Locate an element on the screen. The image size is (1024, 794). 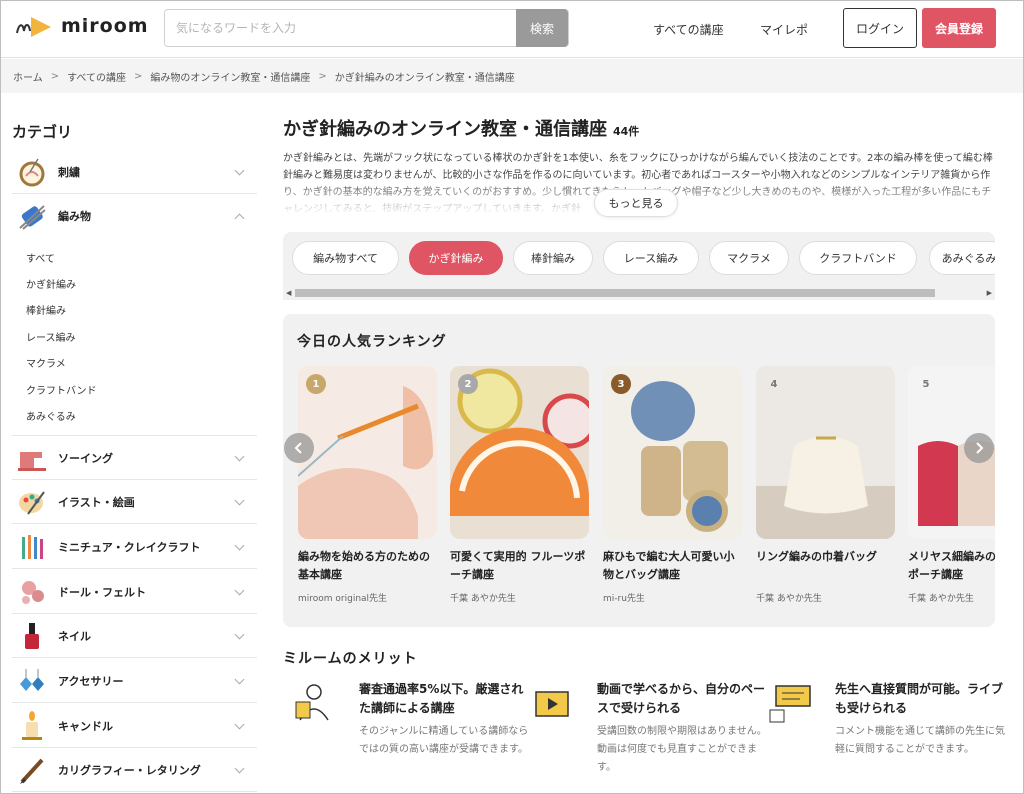
tab-lace: レース編み is located at coordinates (651, 258).